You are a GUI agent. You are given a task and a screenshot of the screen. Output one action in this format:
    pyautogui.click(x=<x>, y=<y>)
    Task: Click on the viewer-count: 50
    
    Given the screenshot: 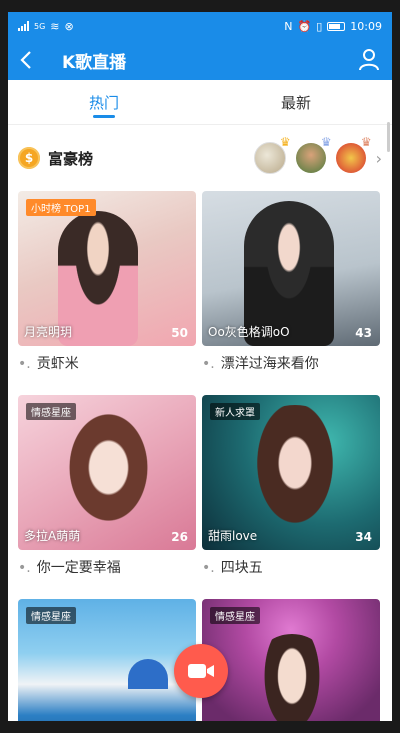 What is the action you would take?
    pyautogui.click(x=179, y=333)
    